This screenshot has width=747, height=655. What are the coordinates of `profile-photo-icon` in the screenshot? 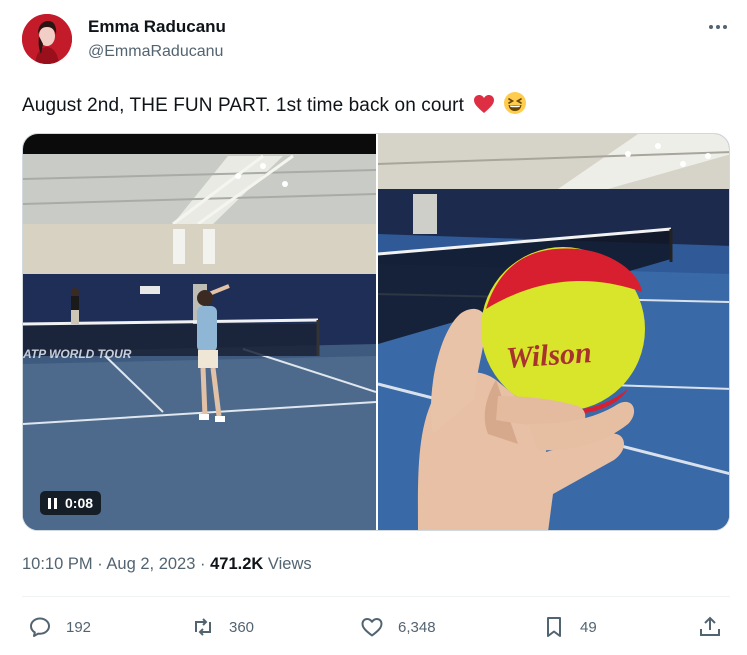 It's located at (47, 39).